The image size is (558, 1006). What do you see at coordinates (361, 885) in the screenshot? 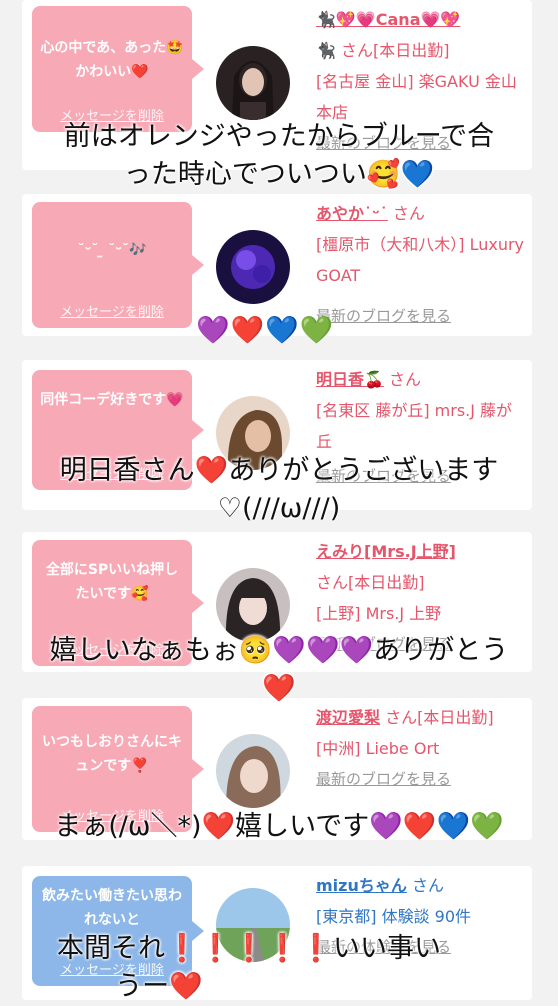
I see `sender-name: mizuちゃん` at bounding box center [361, 885].